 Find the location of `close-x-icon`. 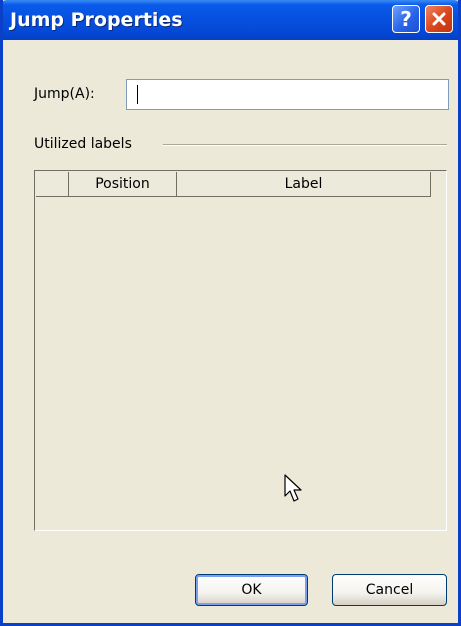

close-x-icon is located at coordinates (439, 19).